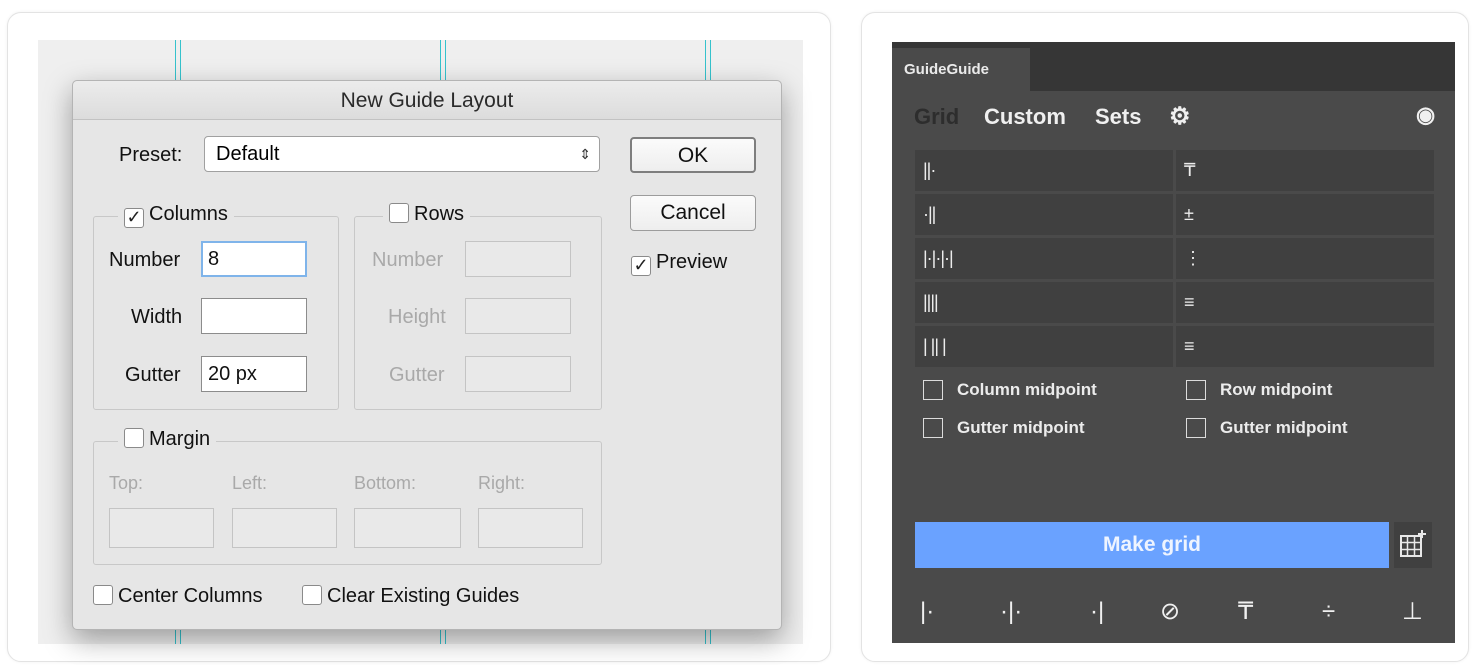 The width and height of the screenshot is (1474, 665). I want to click on margin-left-label: Left:, so click(250, 483).